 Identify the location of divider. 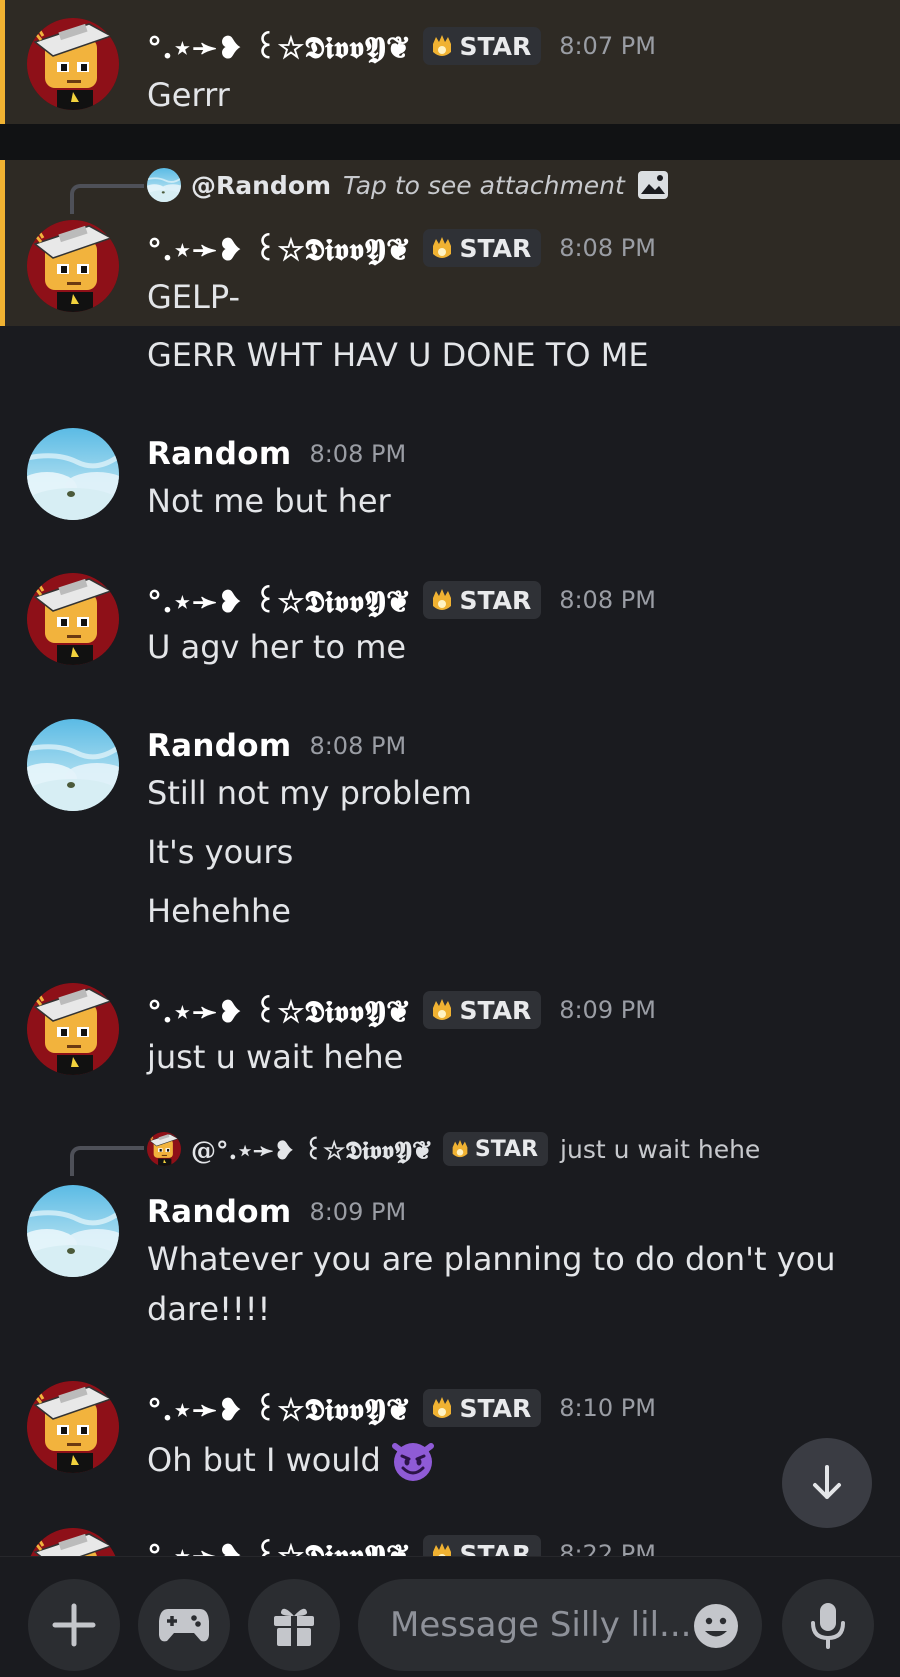
(450, 142).